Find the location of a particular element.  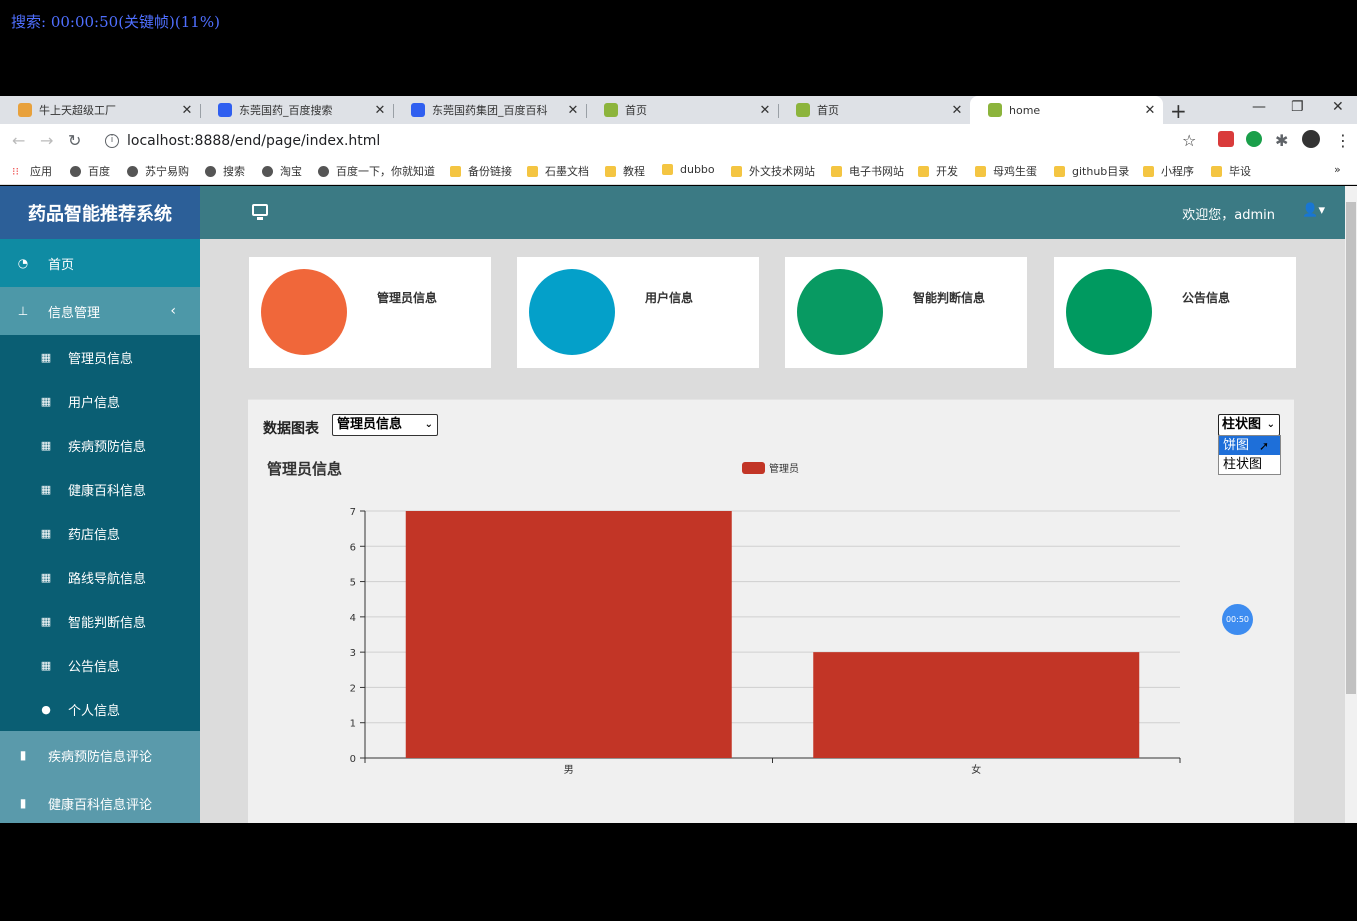

bookmark-item: 淘宝 is located at coordinates (282, 171).